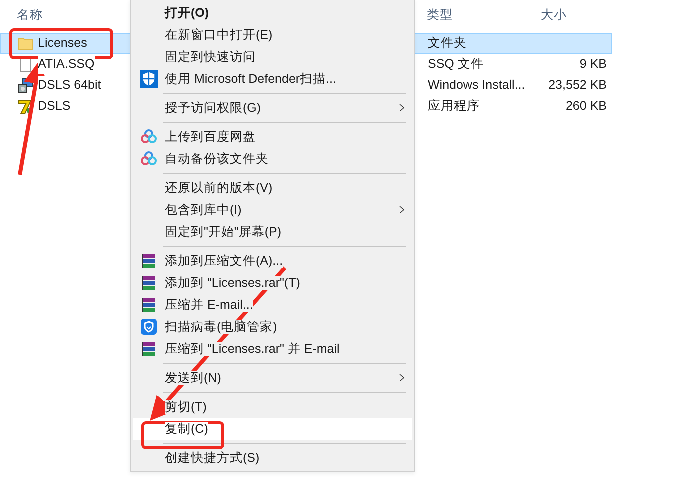 The image size is (689, 479). Describe the element at coordinates (586, 106) in the screenshot. I see `file-size: 260 KB` at that location.